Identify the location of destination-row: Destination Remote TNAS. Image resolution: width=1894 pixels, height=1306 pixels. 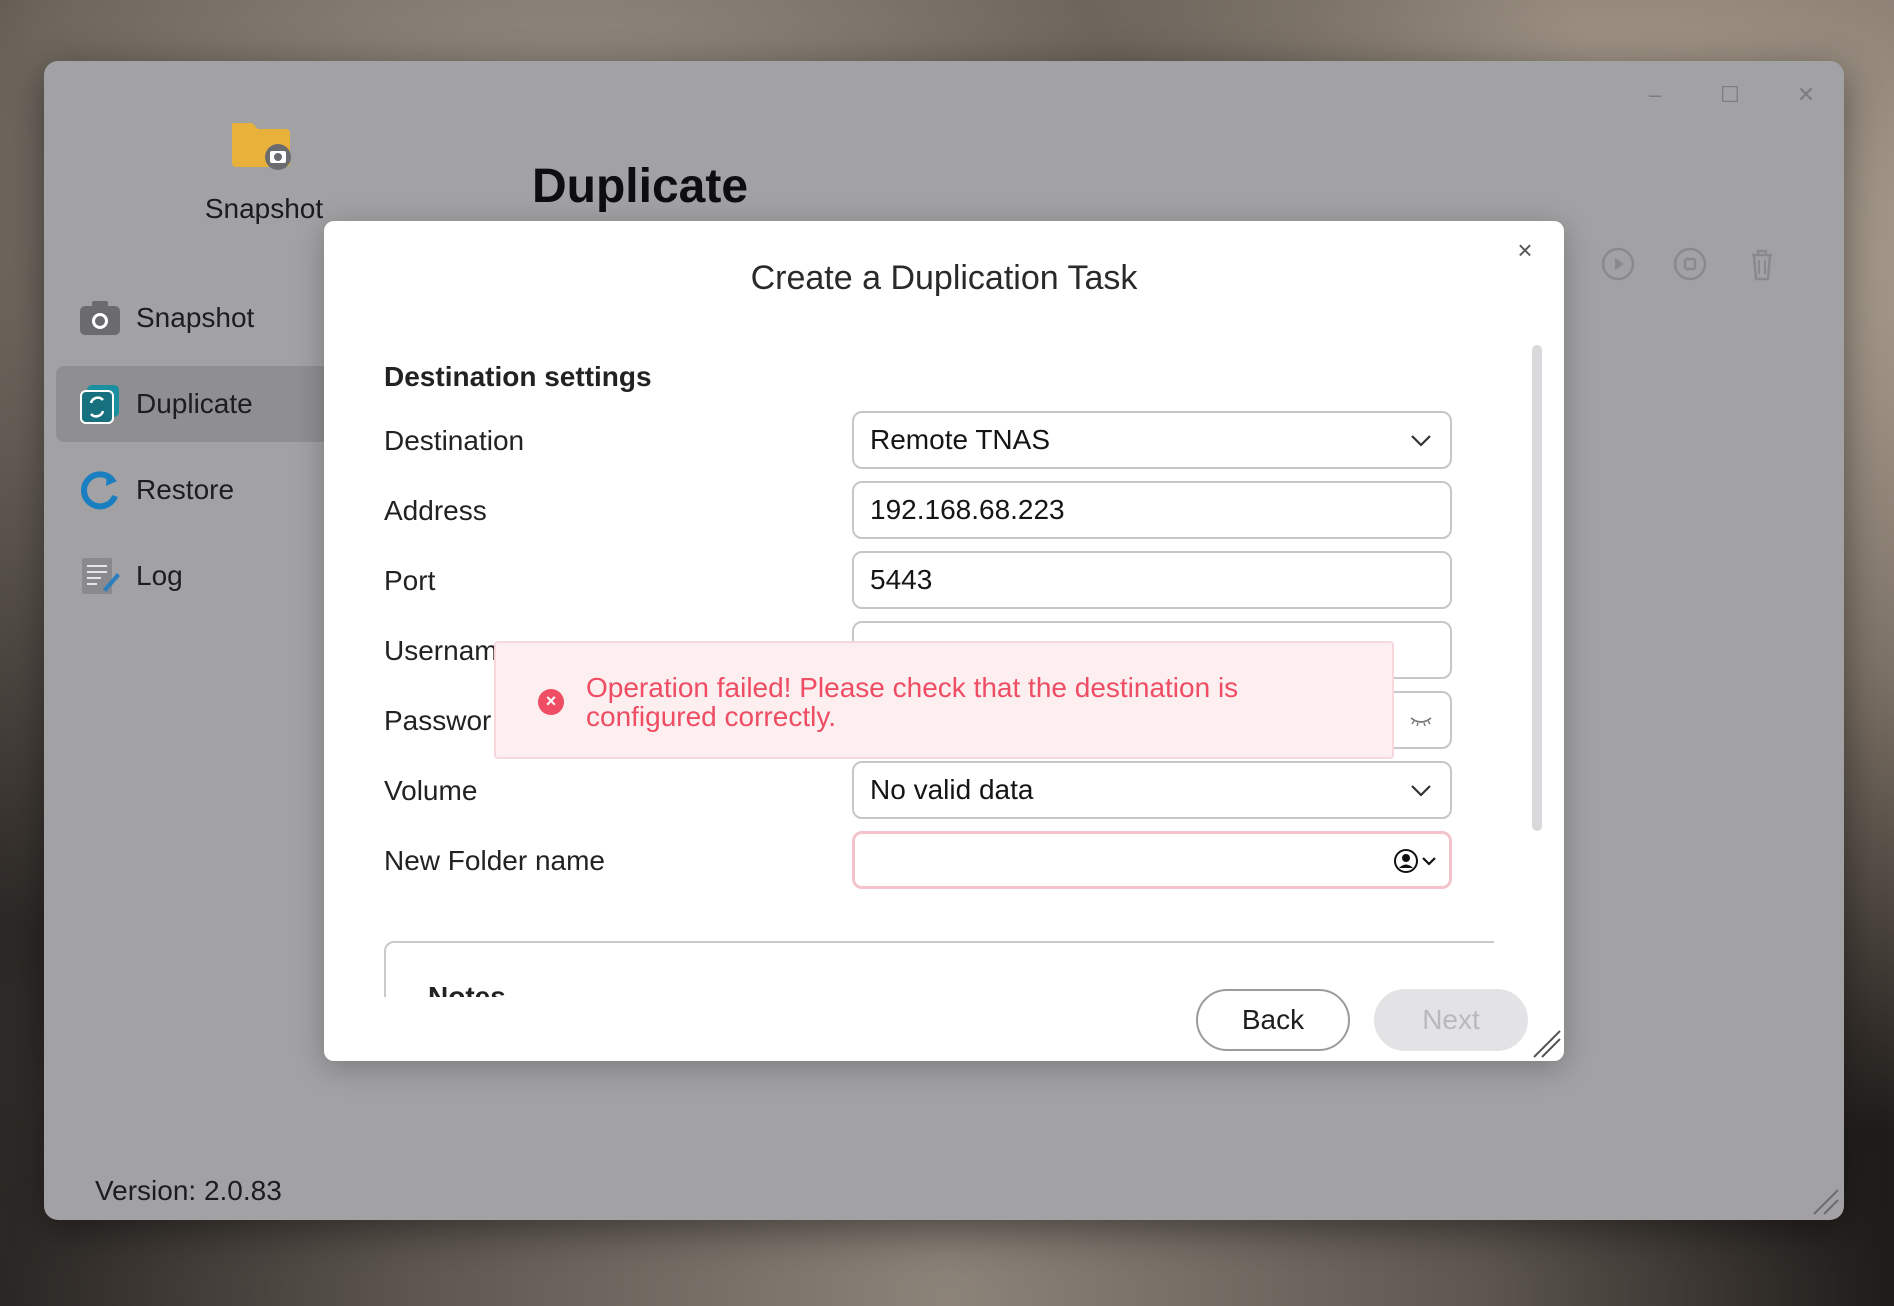
(934, 440).